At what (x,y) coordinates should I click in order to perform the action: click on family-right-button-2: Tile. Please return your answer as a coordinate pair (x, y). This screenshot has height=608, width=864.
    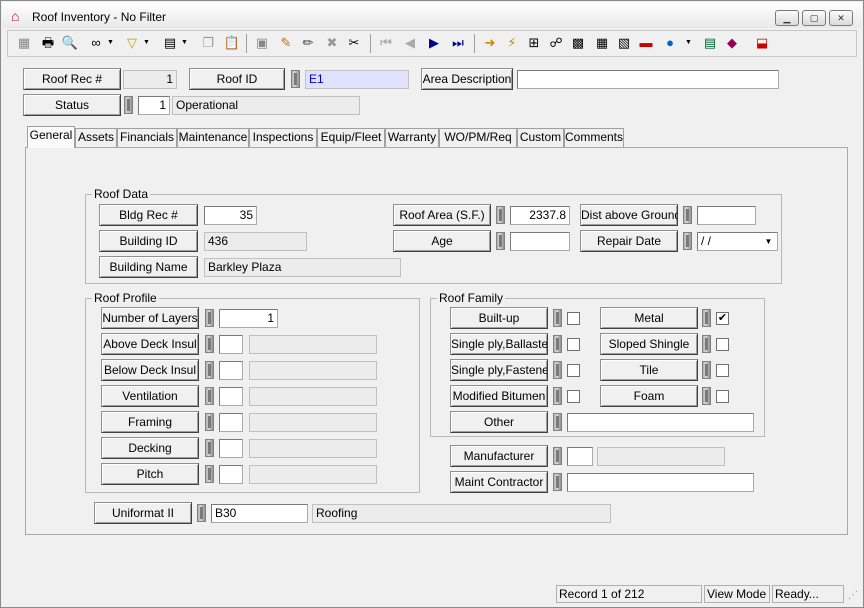
    Looking at the image, I should click on (649, 370).